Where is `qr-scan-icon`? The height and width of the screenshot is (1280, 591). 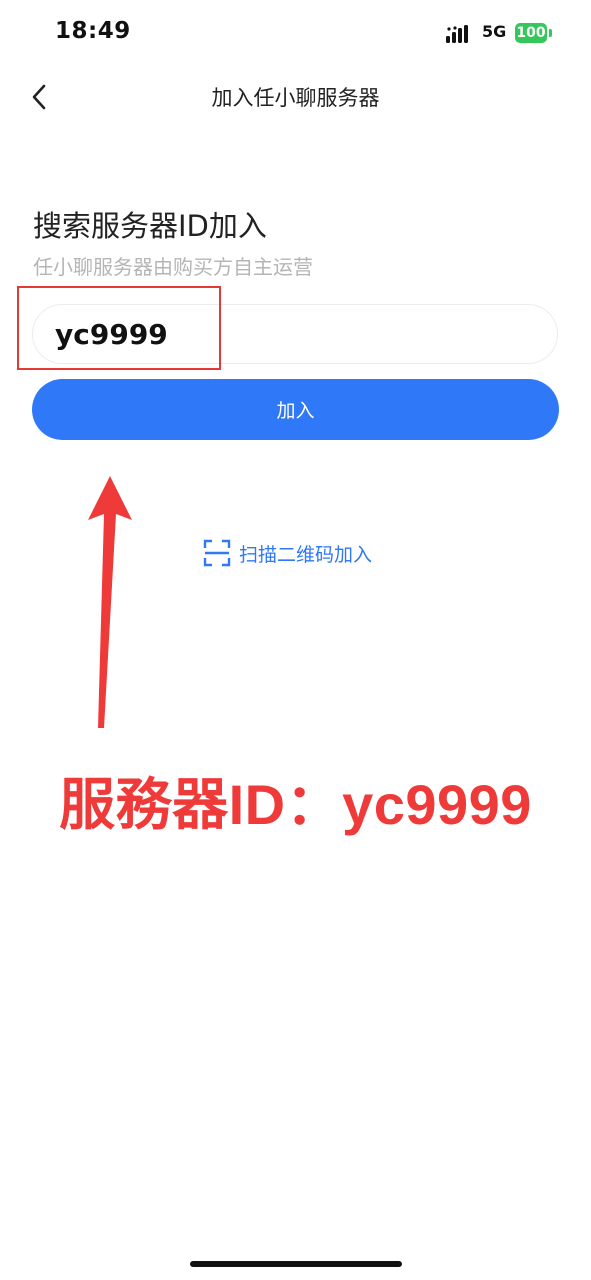
qr-scan-icon is located at coordinates (217, 553).